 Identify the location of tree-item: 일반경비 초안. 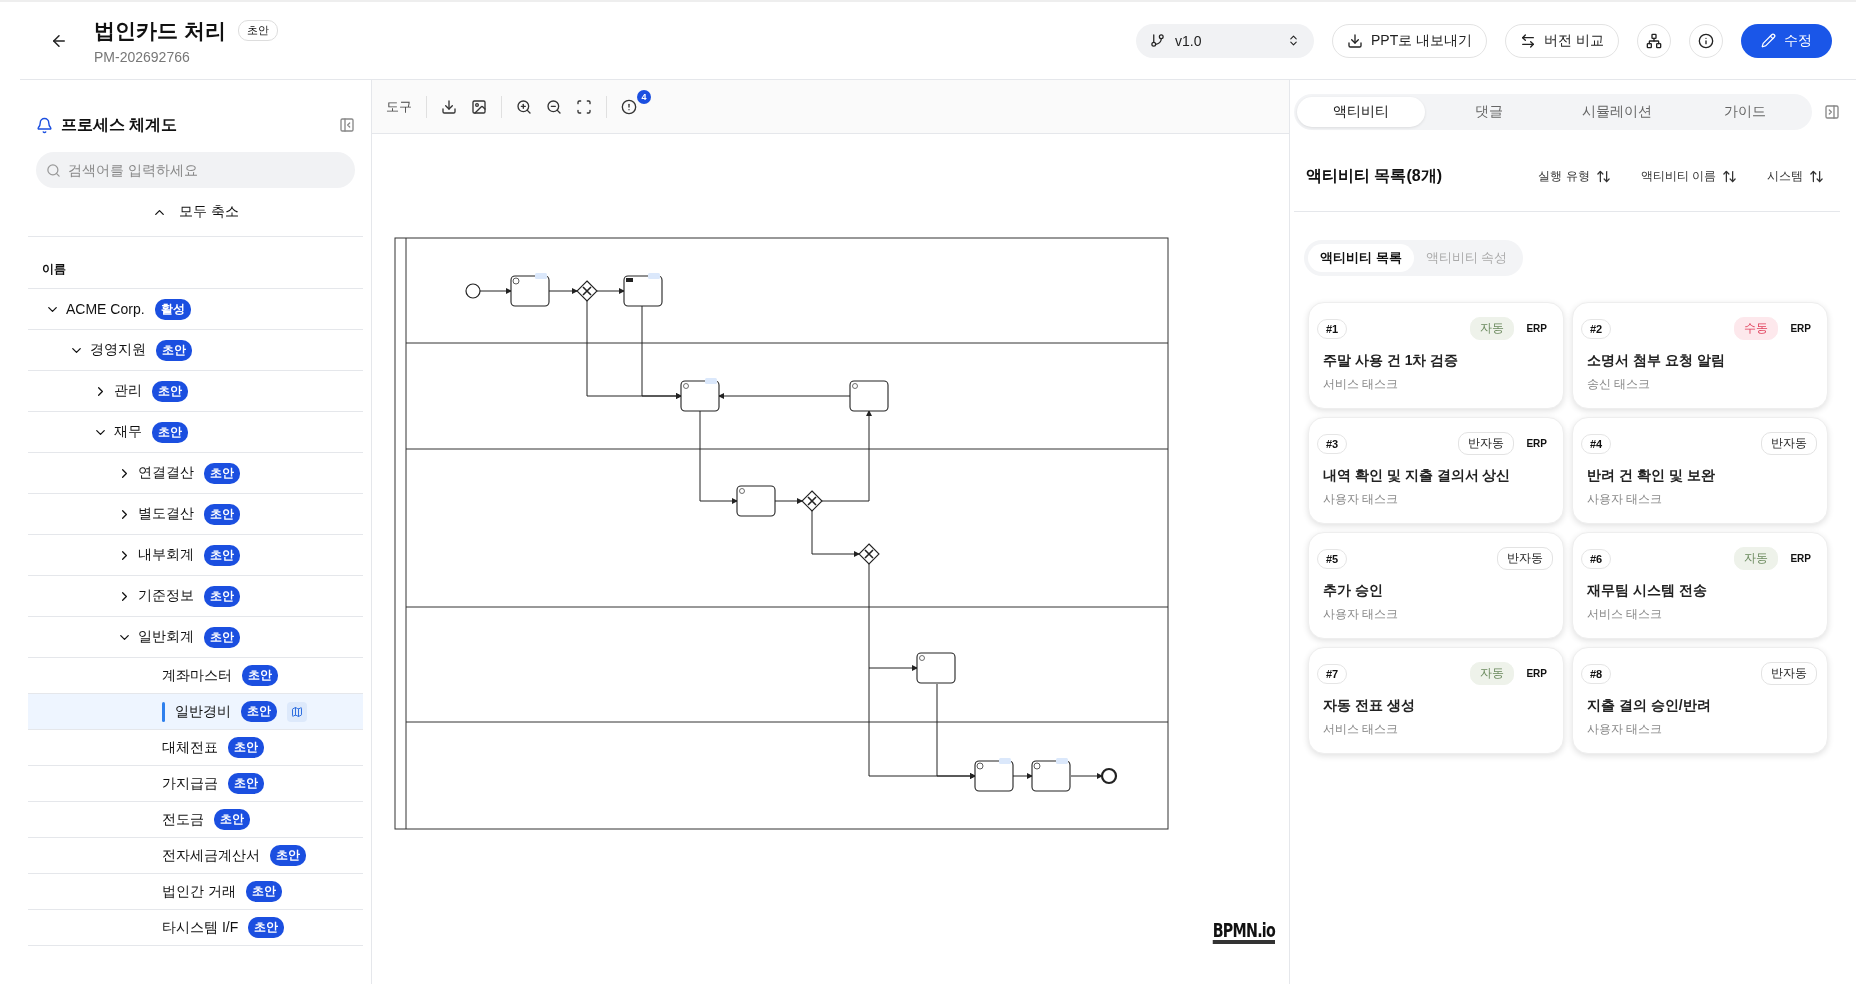
(195, 712).